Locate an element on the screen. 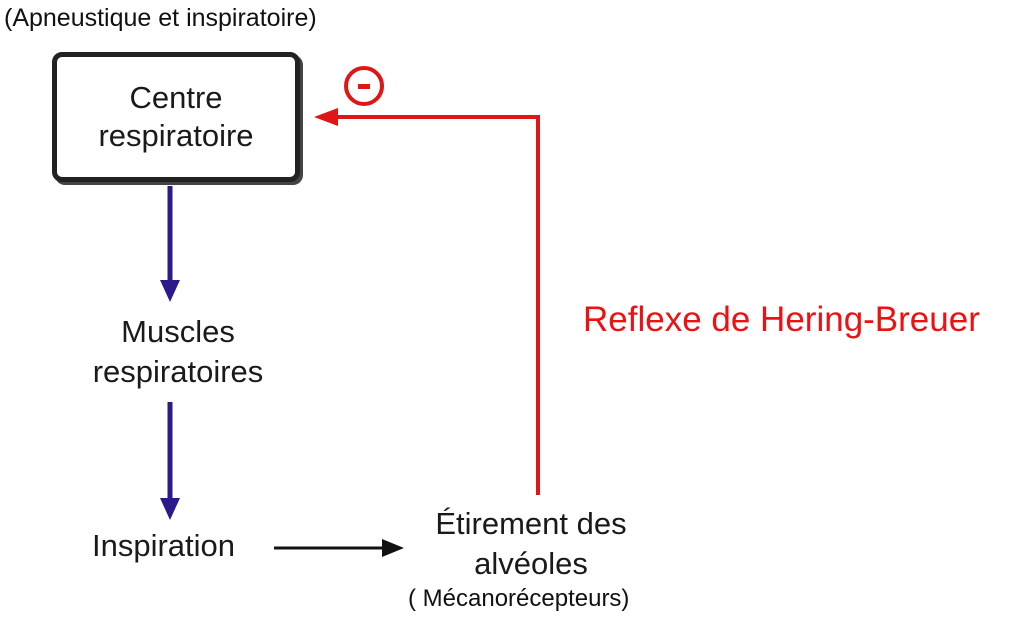  arrow-centre-to-muscles is located at coordinates (170, 244).